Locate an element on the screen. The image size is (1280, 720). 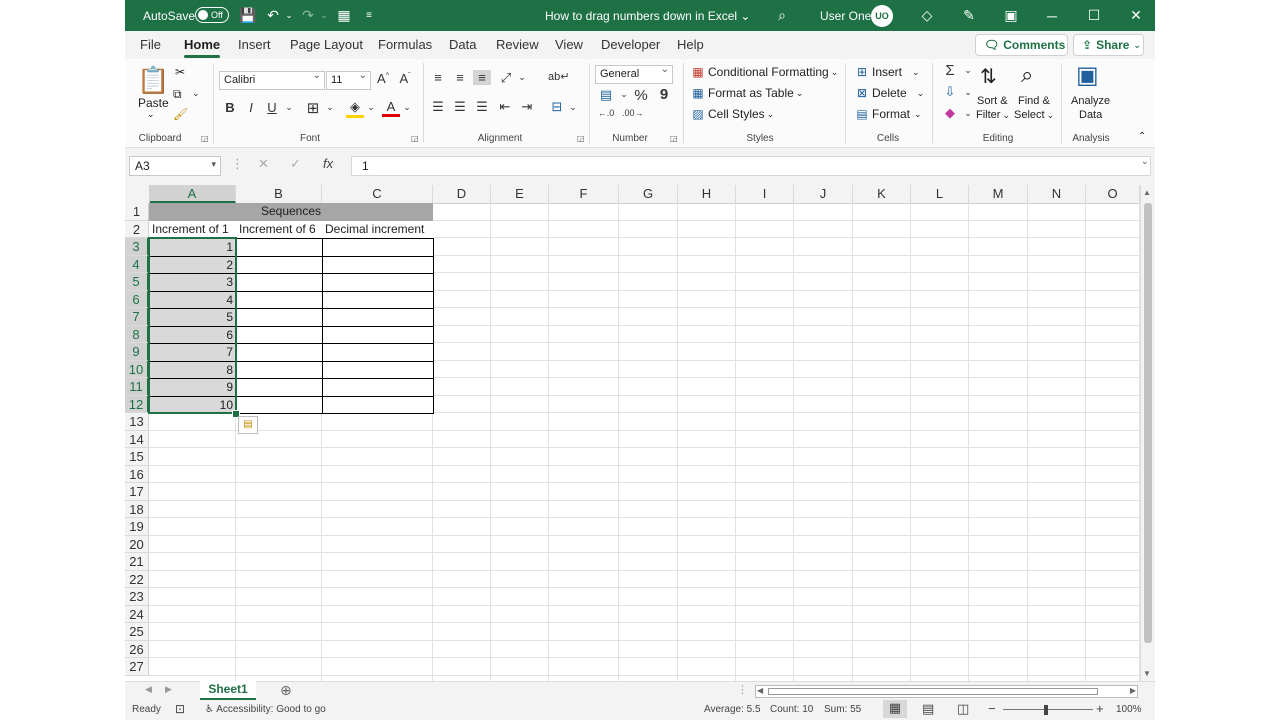
insert-function-icon: fx is located at coordinates (328, 163).